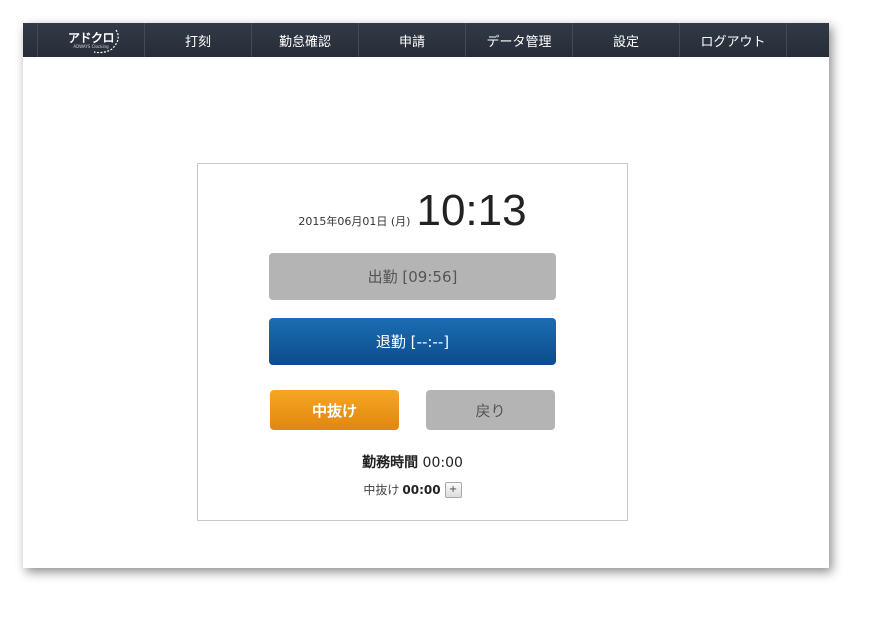  Describe the element at coordinates (381, 490) in the screenshot. I see `break-time-label: 中抜け` at that location.